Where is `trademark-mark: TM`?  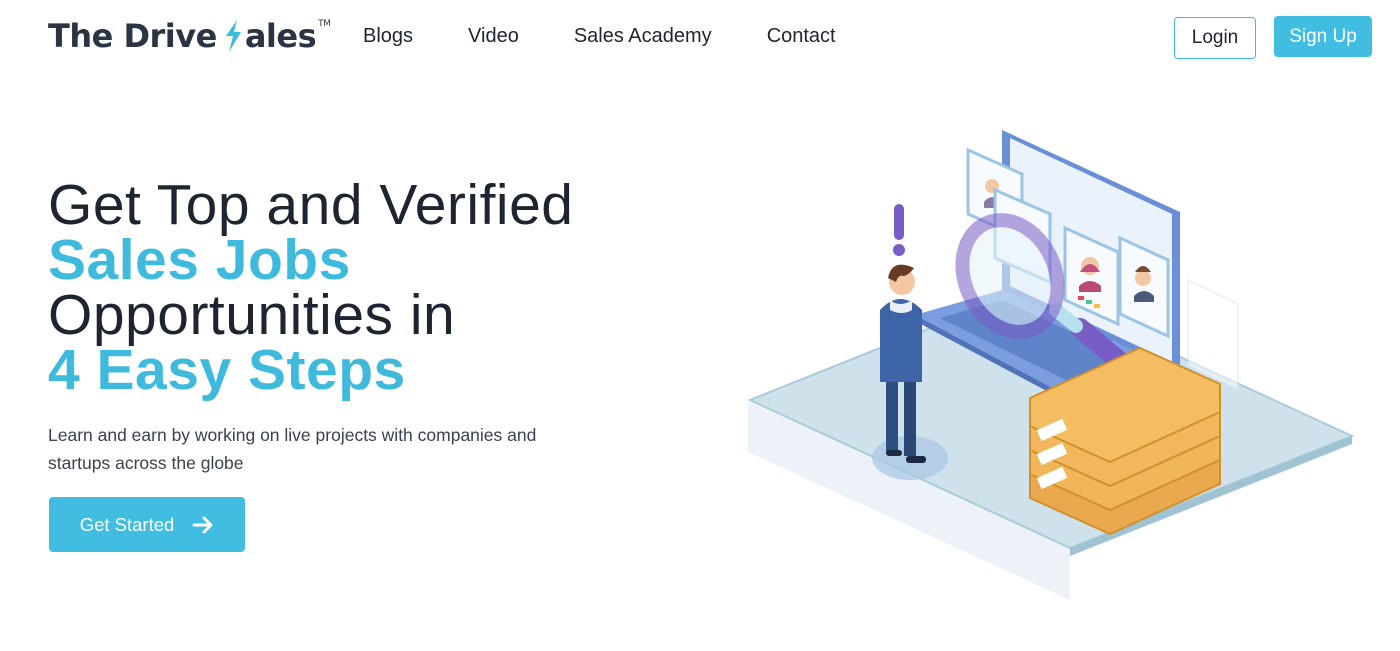
trademark-mark: TM is located at coordinates (324, 24).